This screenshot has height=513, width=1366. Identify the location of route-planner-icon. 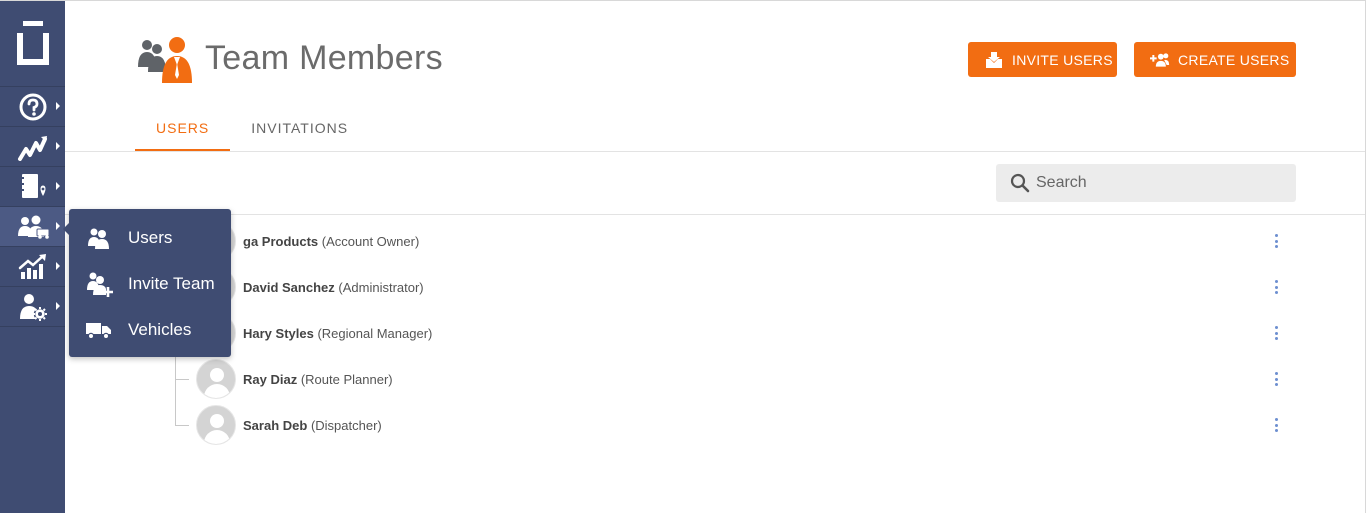
(32, 187).